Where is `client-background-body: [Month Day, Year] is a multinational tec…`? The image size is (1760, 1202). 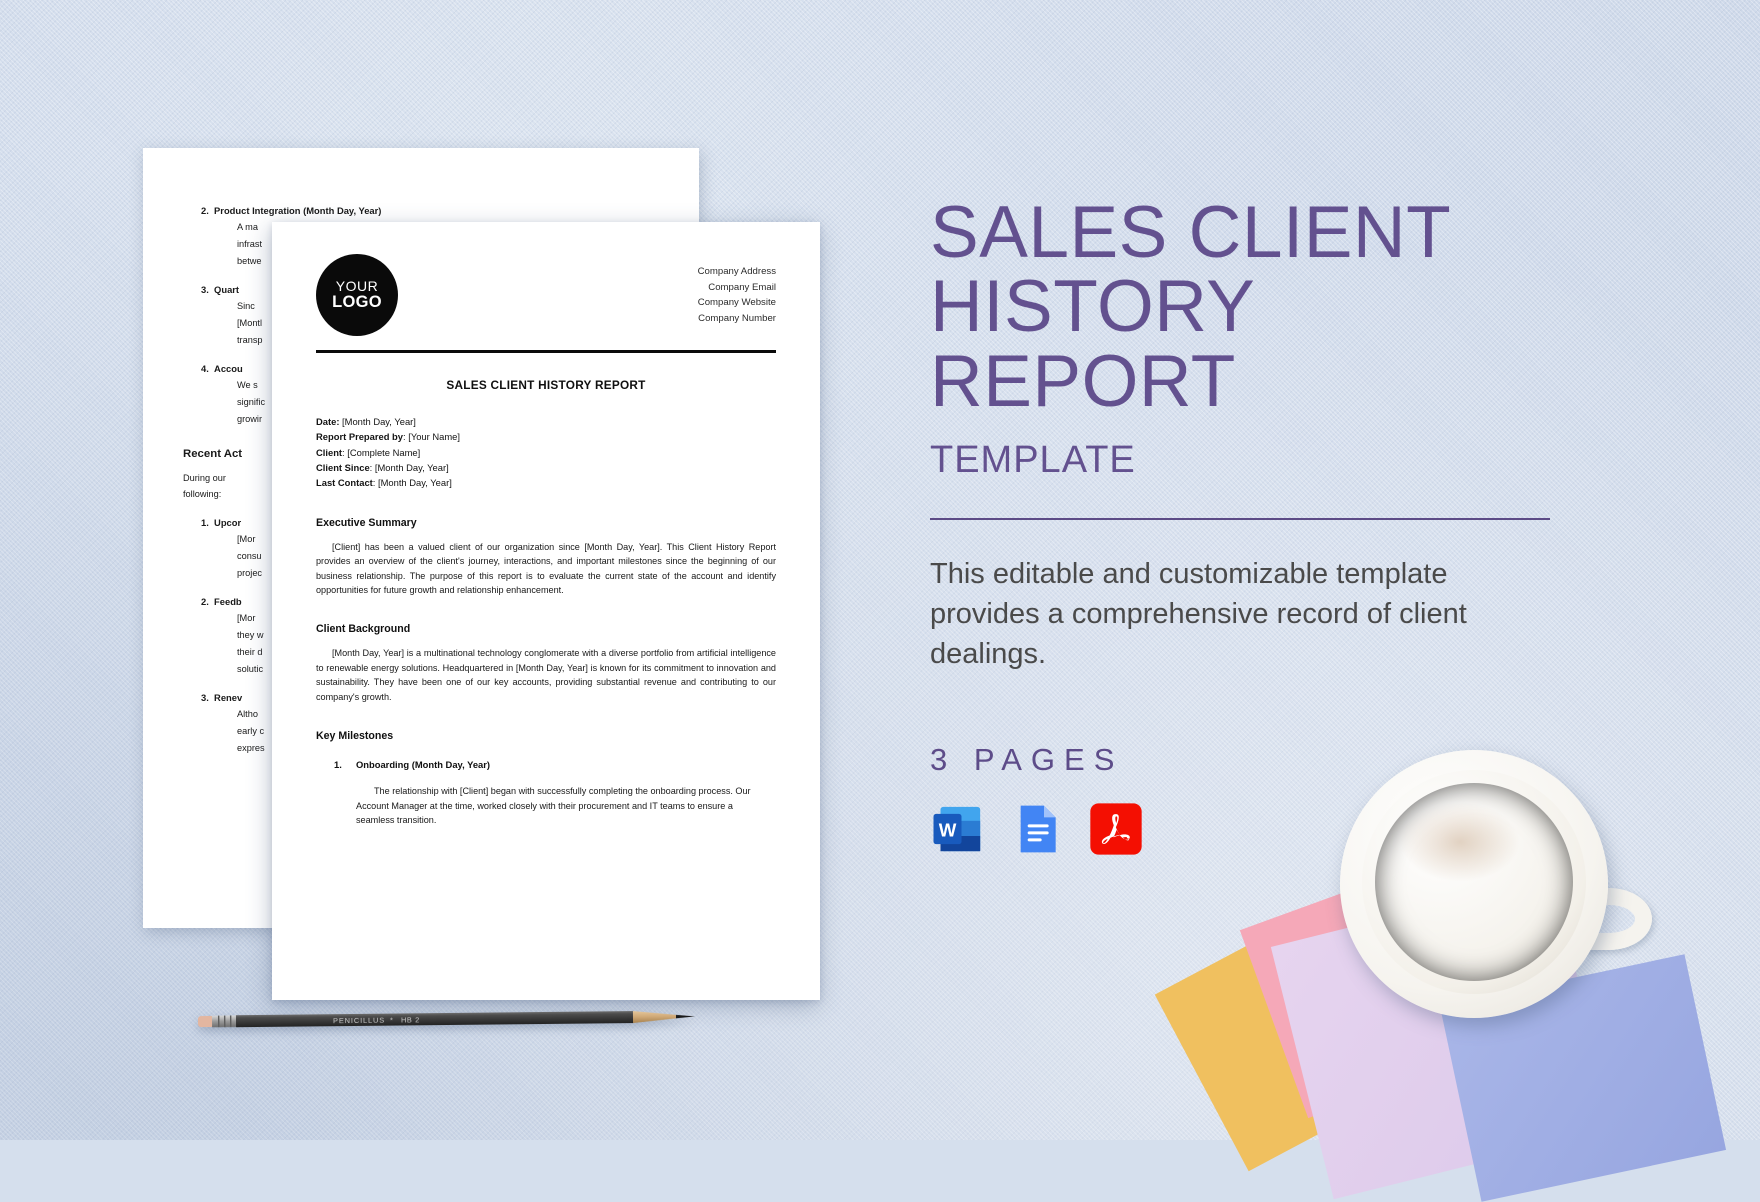
client-background-body: [Month Day, Year] is a multinational tec… is located at coordinates (546, 675).